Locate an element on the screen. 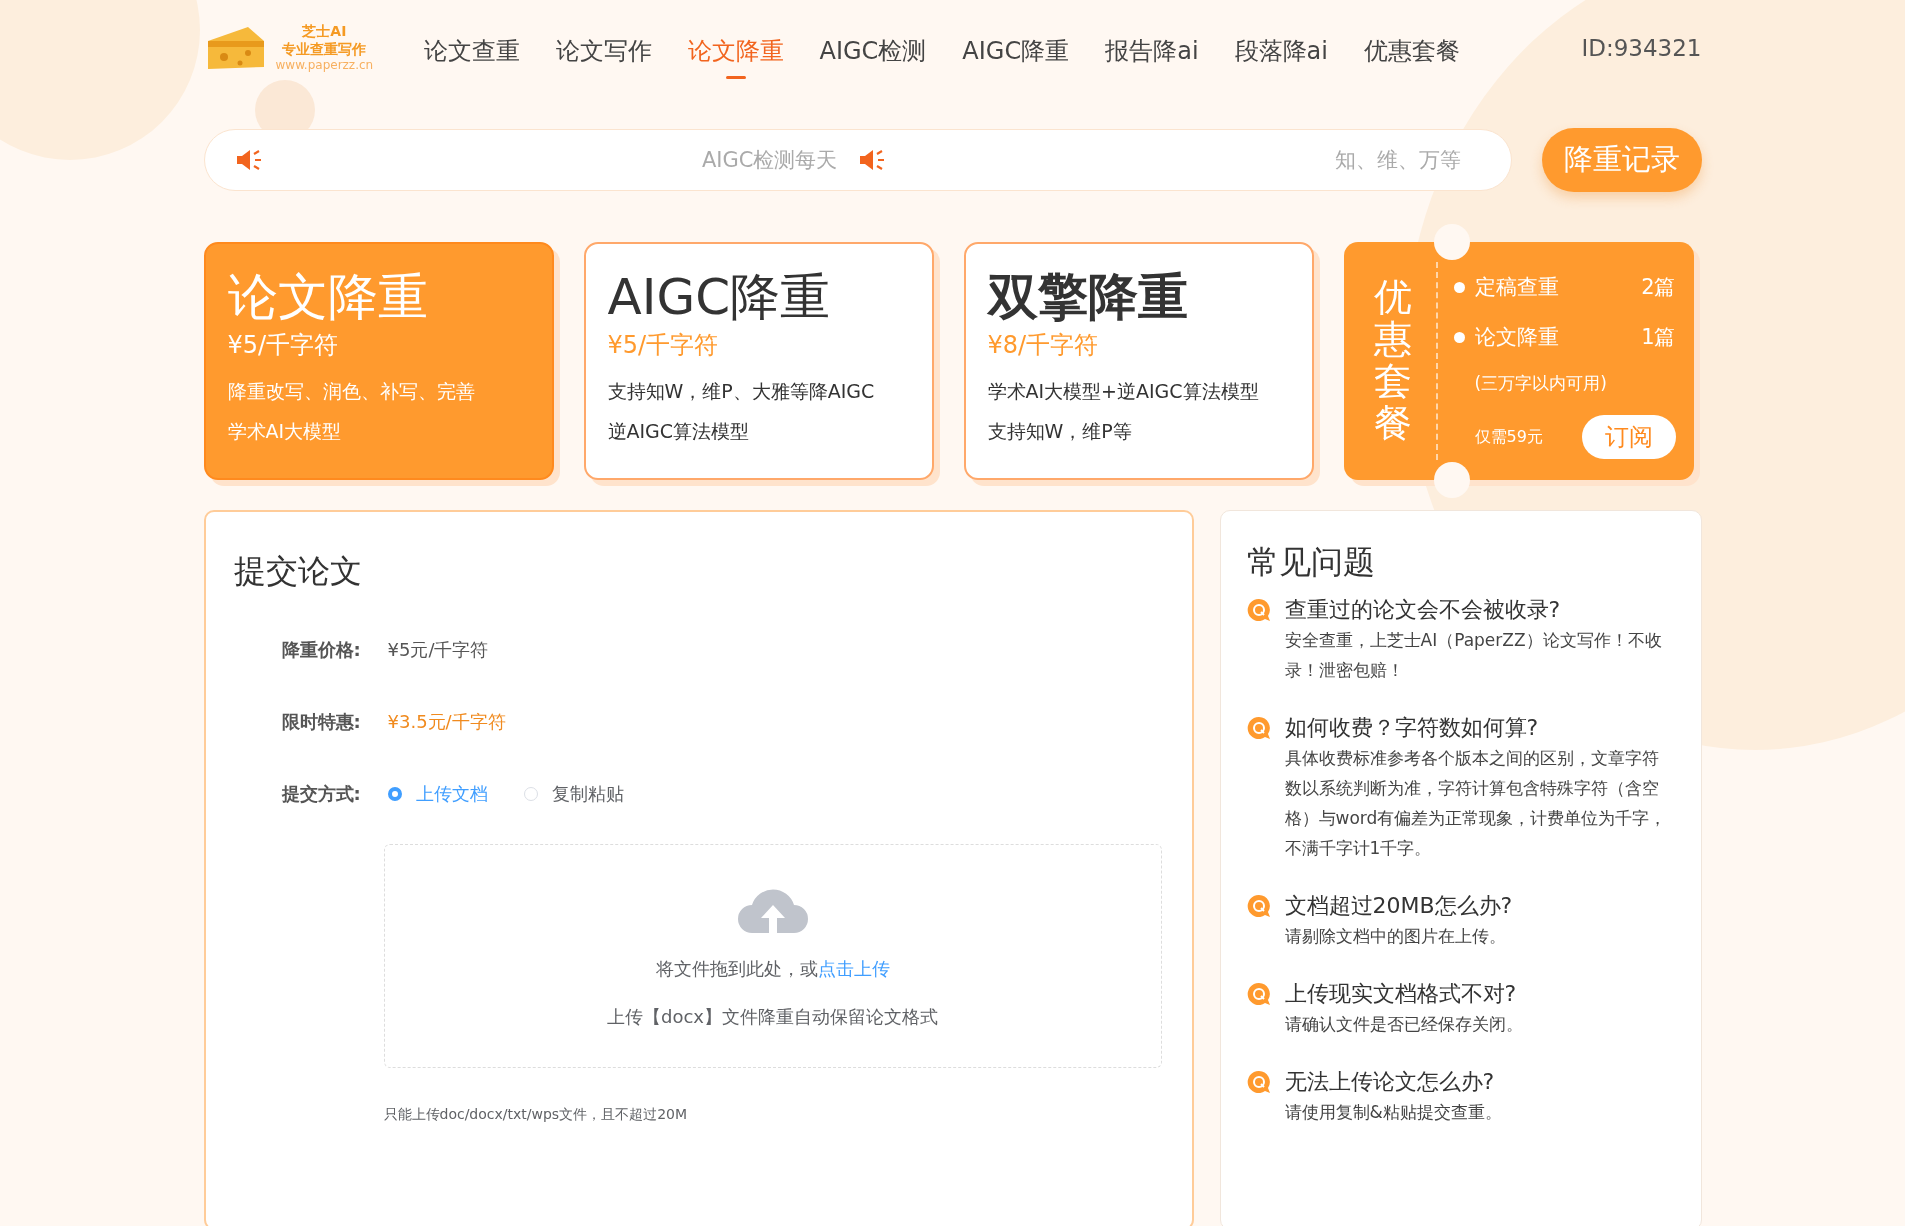 The image size is (1905, 1226). faq-question: 文档超过20MB怎么办? is located at coordinates (1398, 906).